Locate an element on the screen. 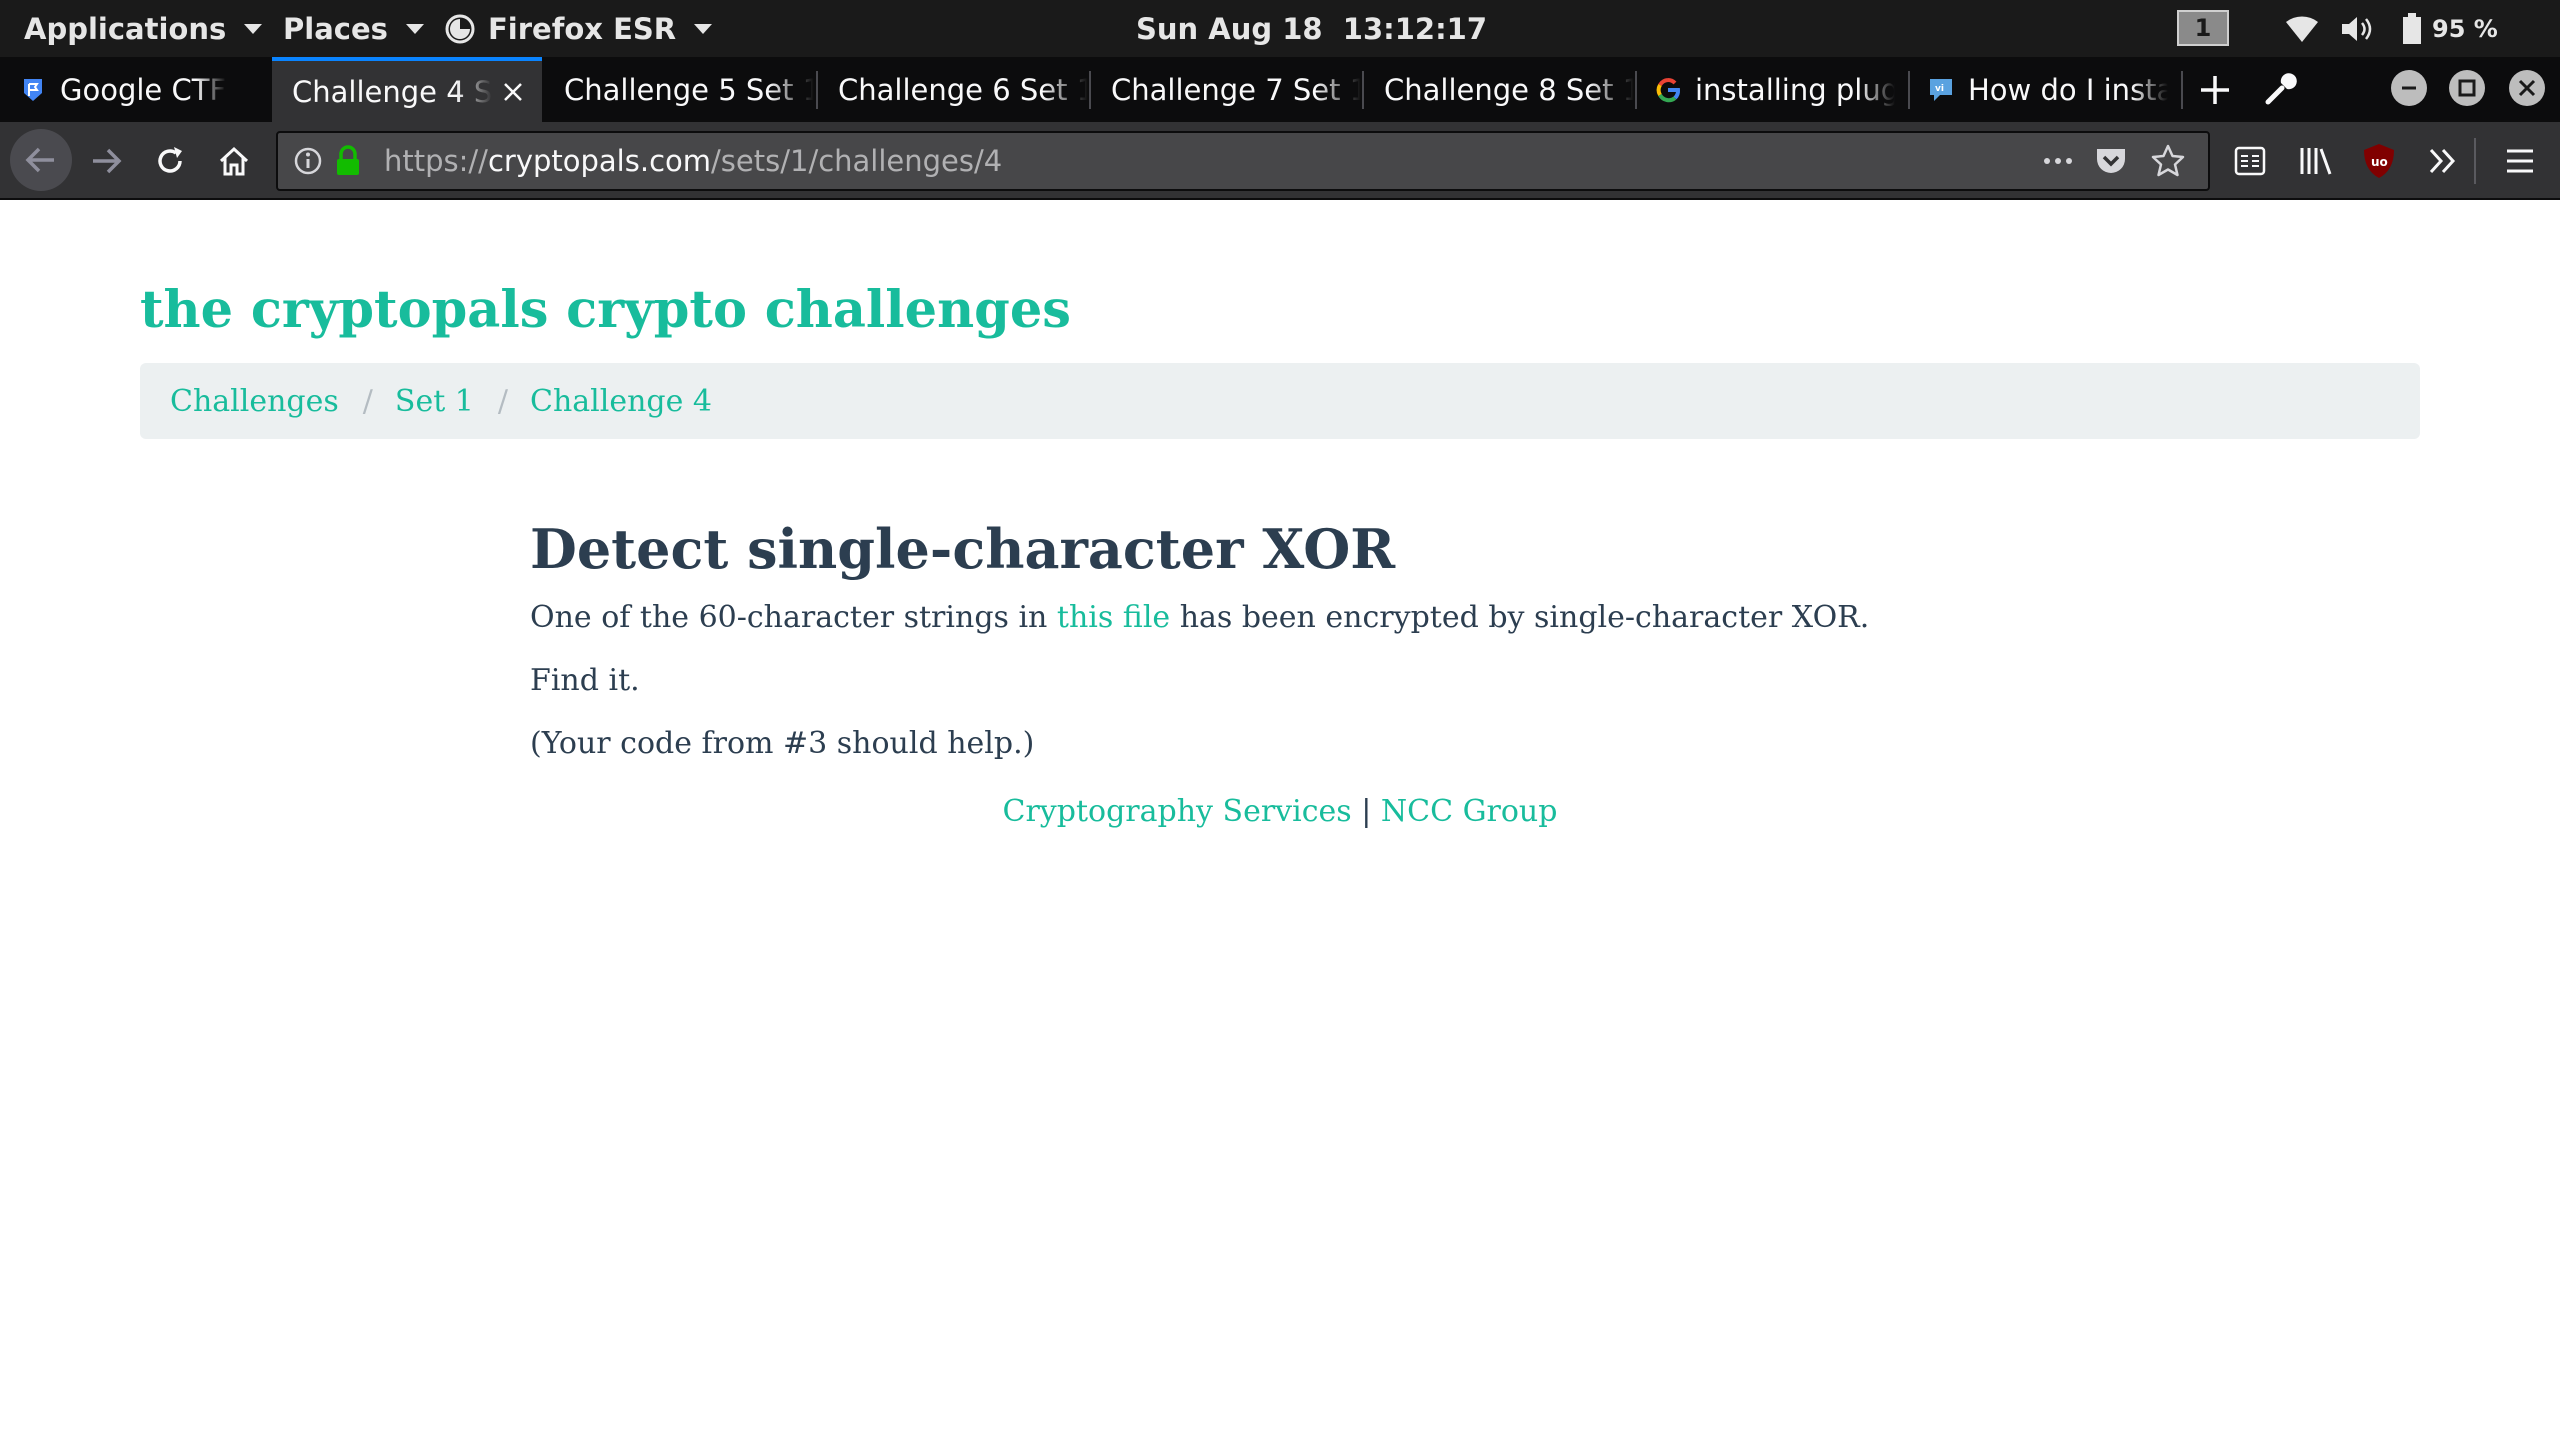 The image size is (2560, 1440). ublock-origin-icon: uo is located at coordinates (2379, 161).